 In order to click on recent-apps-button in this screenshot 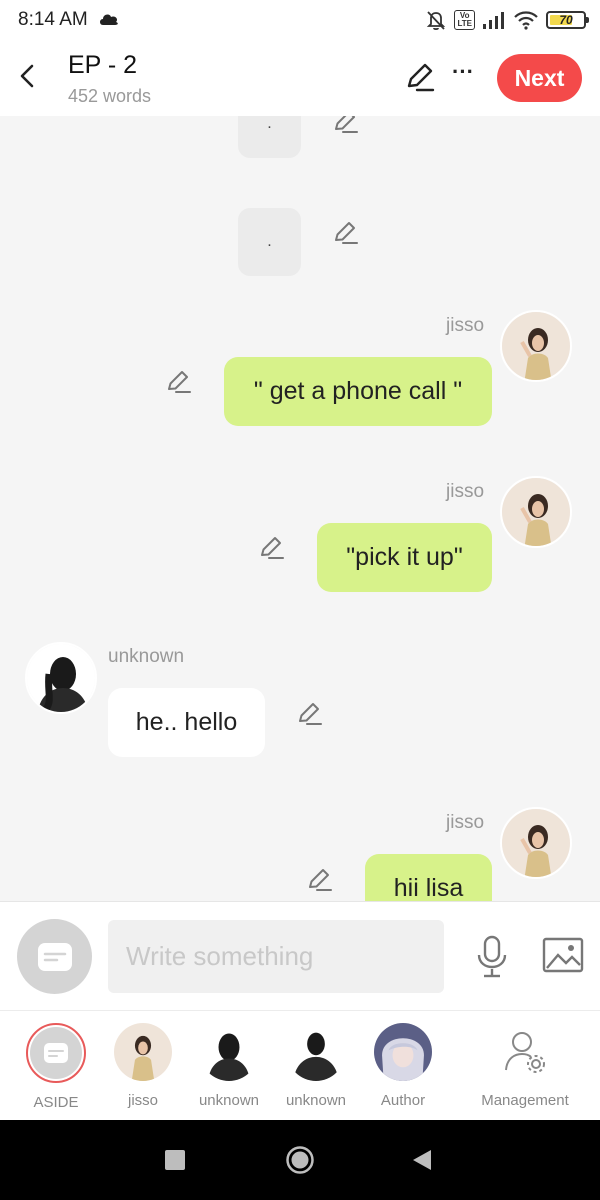, I will do `click(175, 1160)`.